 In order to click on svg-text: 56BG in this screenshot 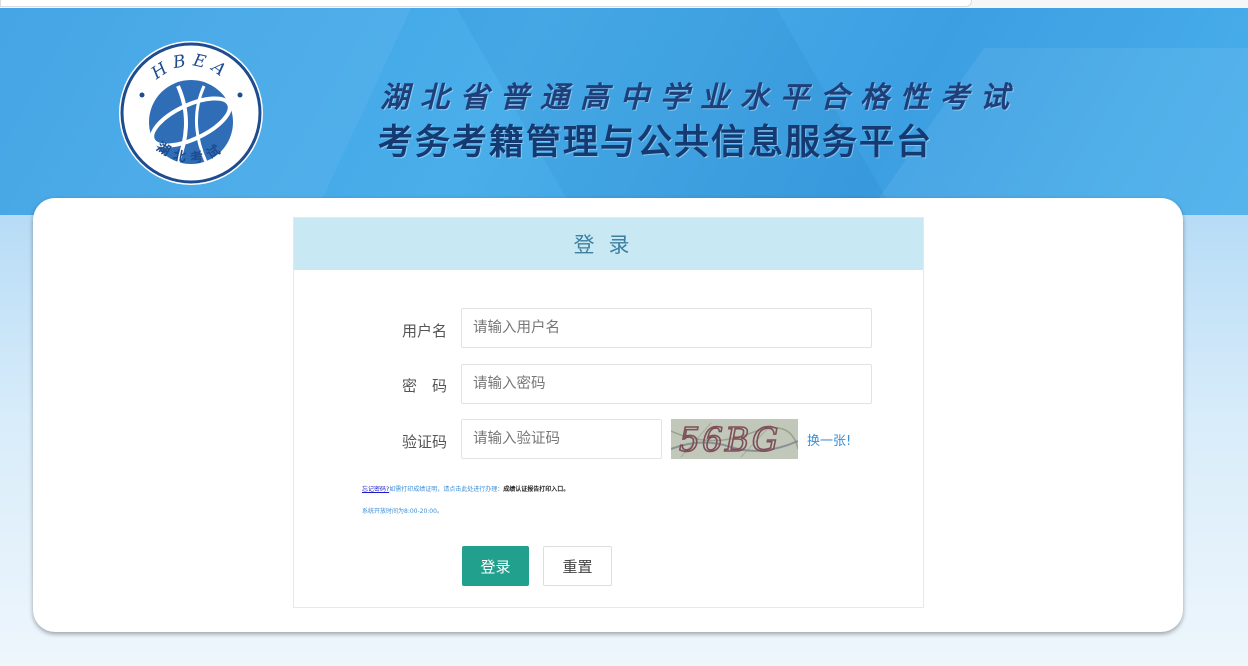, I will do `click(729, 439)`.